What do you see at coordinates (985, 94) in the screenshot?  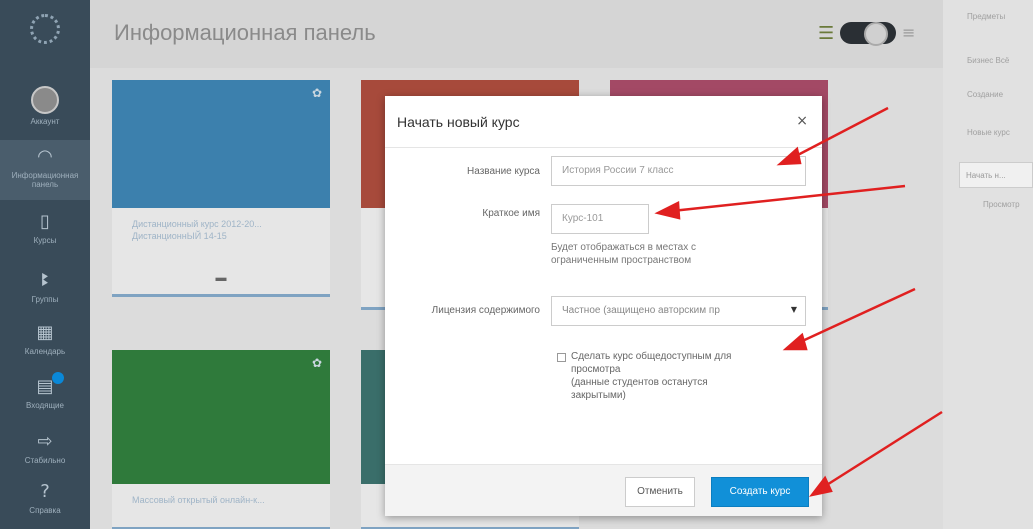 I see `right-panel-text: Создание` at bounding box center [985, 94].